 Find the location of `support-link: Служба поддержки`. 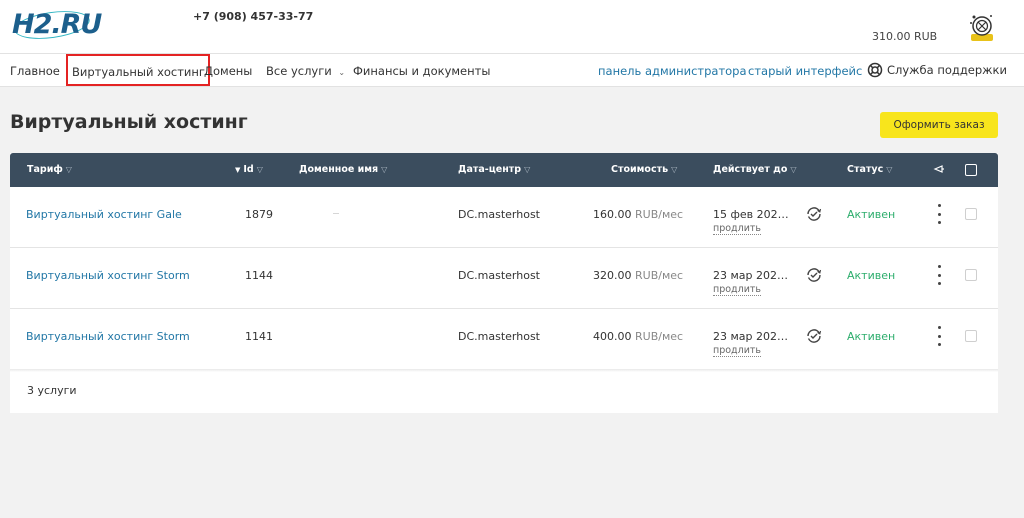

support-link: Служба поддержки is located at coordinates (937, 70).